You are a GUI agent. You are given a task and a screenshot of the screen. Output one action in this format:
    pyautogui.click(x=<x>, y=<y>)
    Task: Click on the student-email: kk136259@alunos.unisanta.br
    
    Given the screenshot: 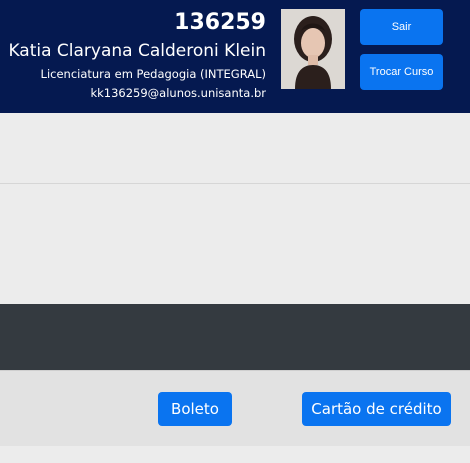 What is the action you would take?
    pyautogui.click(x=178, y=93)
    